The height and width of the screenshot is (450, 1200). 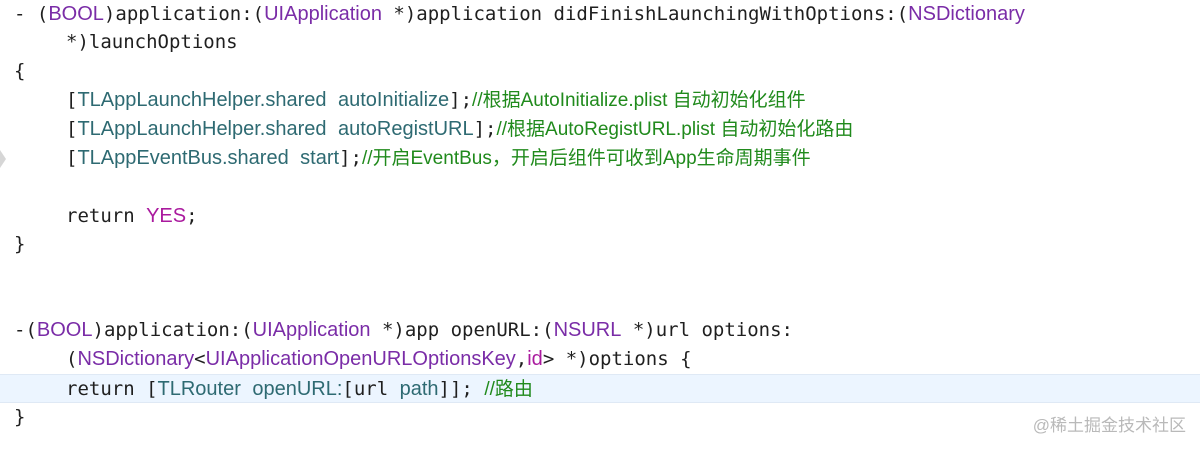 What do you see at coordinates (600, 71) in the screenshot?
I see `code-line-3: {` at bounding box center [600, 71].